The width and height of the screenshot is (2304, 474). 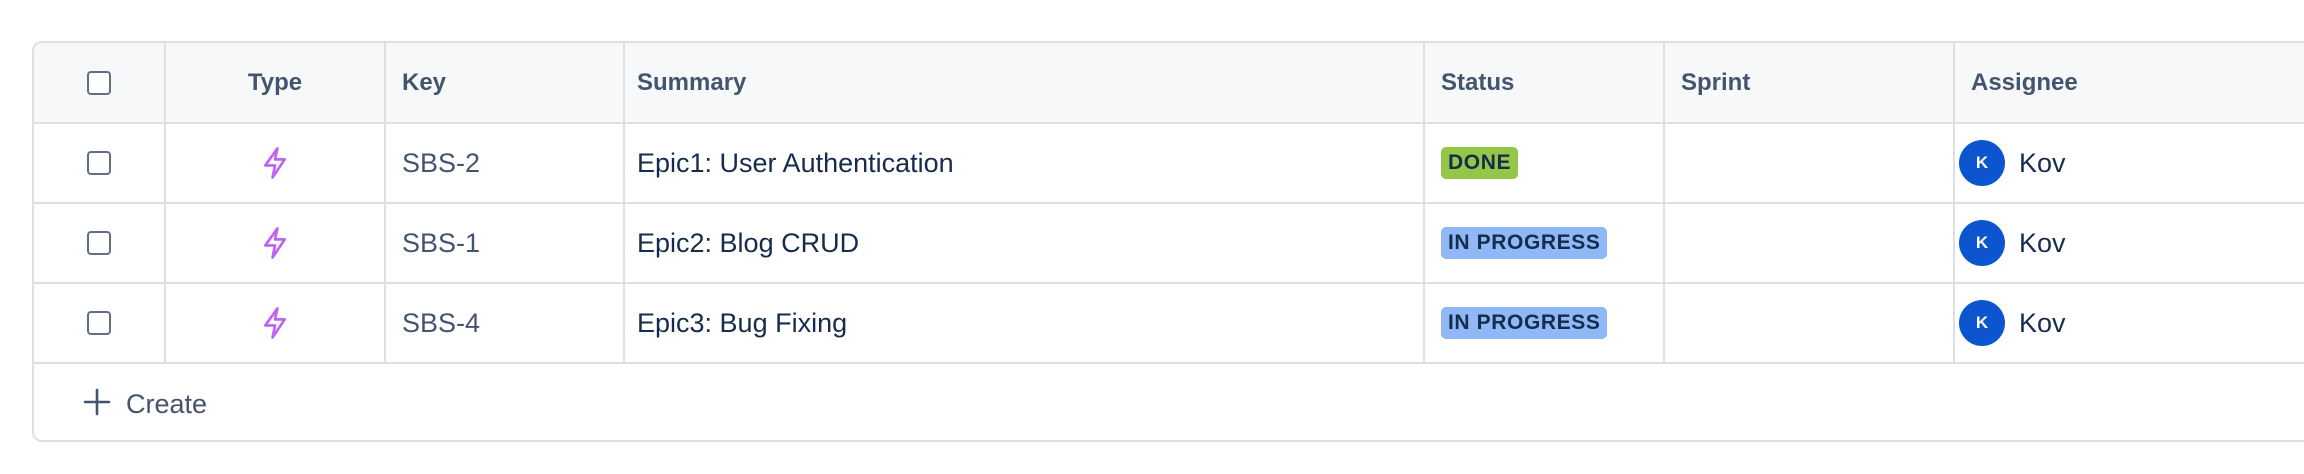 What do you see at coordinates (441, 163) in the screenshot?
I see `issue-key-link: SBS-2` at bounding box center [441, 163].